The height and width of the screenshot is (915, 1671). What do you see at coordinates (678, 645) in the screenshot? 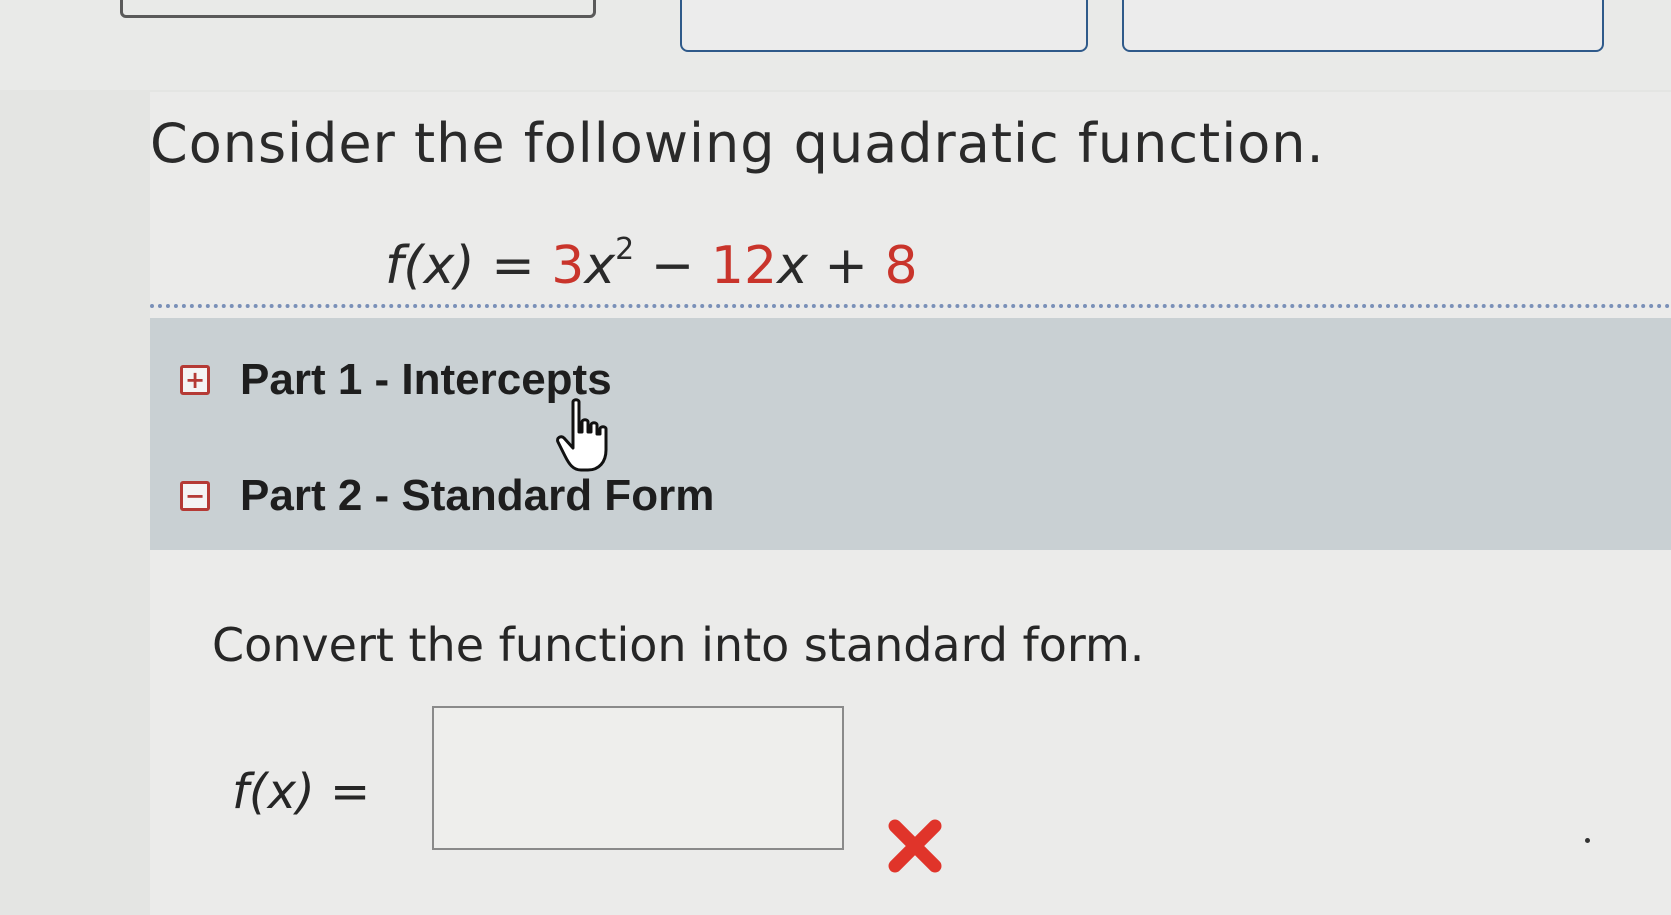
I see `part-2-instruction: Convert the function into standard form.` at bounding box center [678, 645].